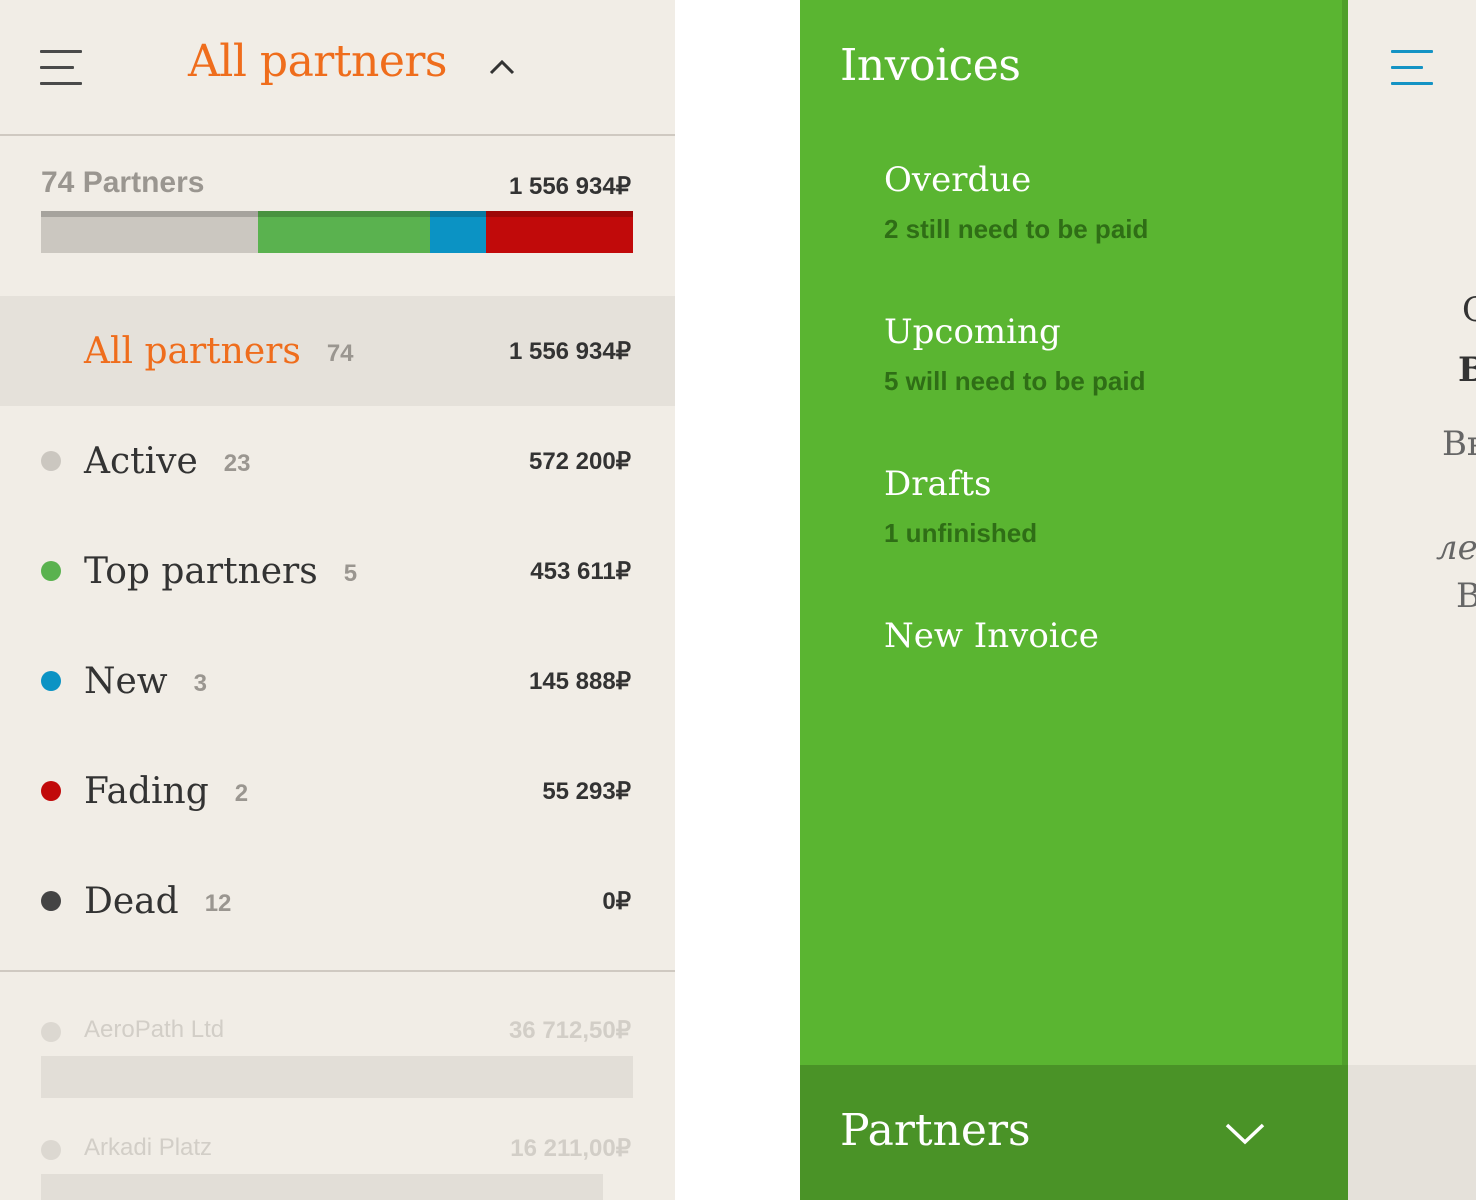  I want to click on group-name: New 3, so click(145, 681).